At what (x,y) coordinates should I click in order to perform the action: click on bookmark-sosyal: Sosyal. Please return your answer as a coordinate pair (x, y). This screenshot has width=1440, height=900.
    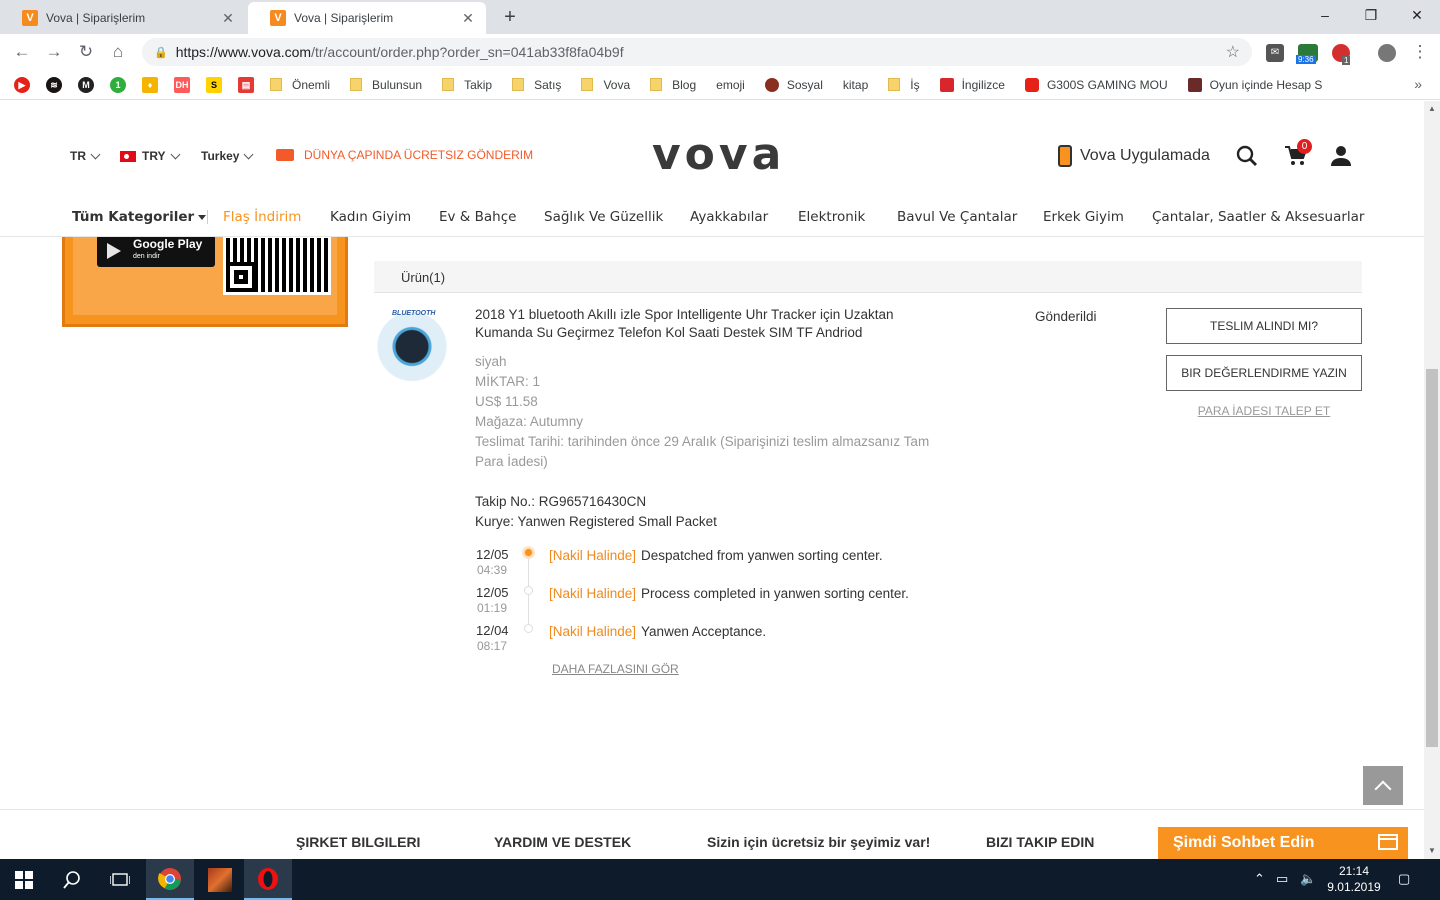
    Looking at the image, I should click on (793, 84).